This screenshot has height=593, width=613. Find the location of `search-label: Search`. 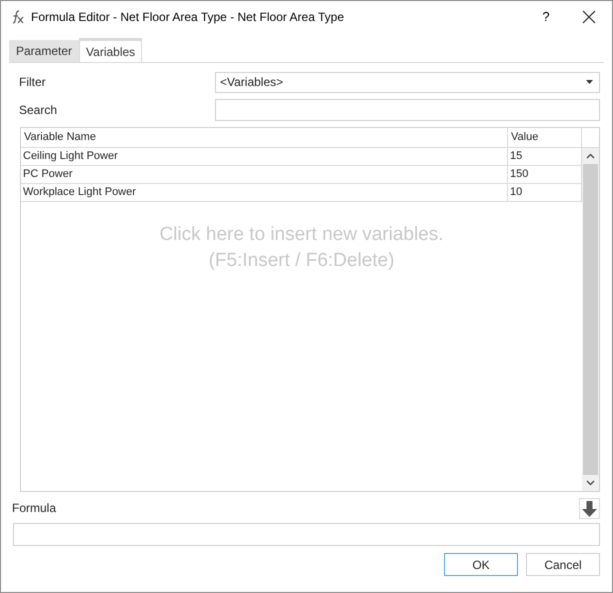

search-label: Search is located at coordinates (38, 110).